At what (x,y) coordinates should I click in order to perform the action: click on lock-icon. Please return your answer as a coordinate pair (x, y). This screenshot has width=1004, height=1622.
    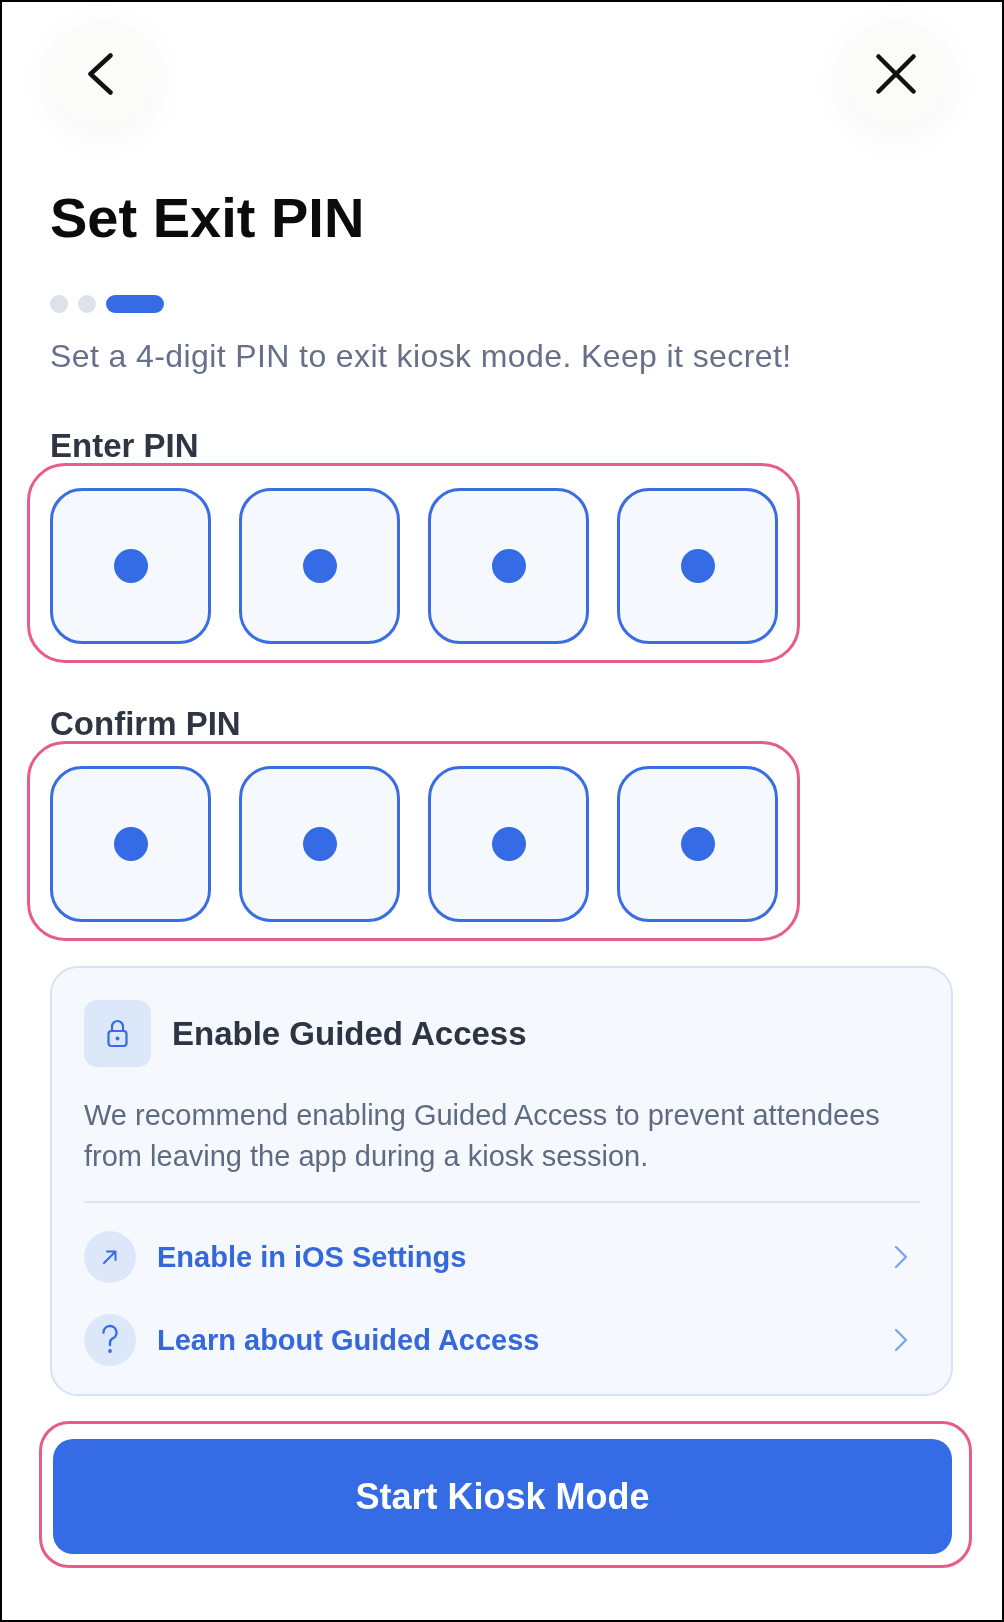
    Looking at the image, I should click on (117, 1033).